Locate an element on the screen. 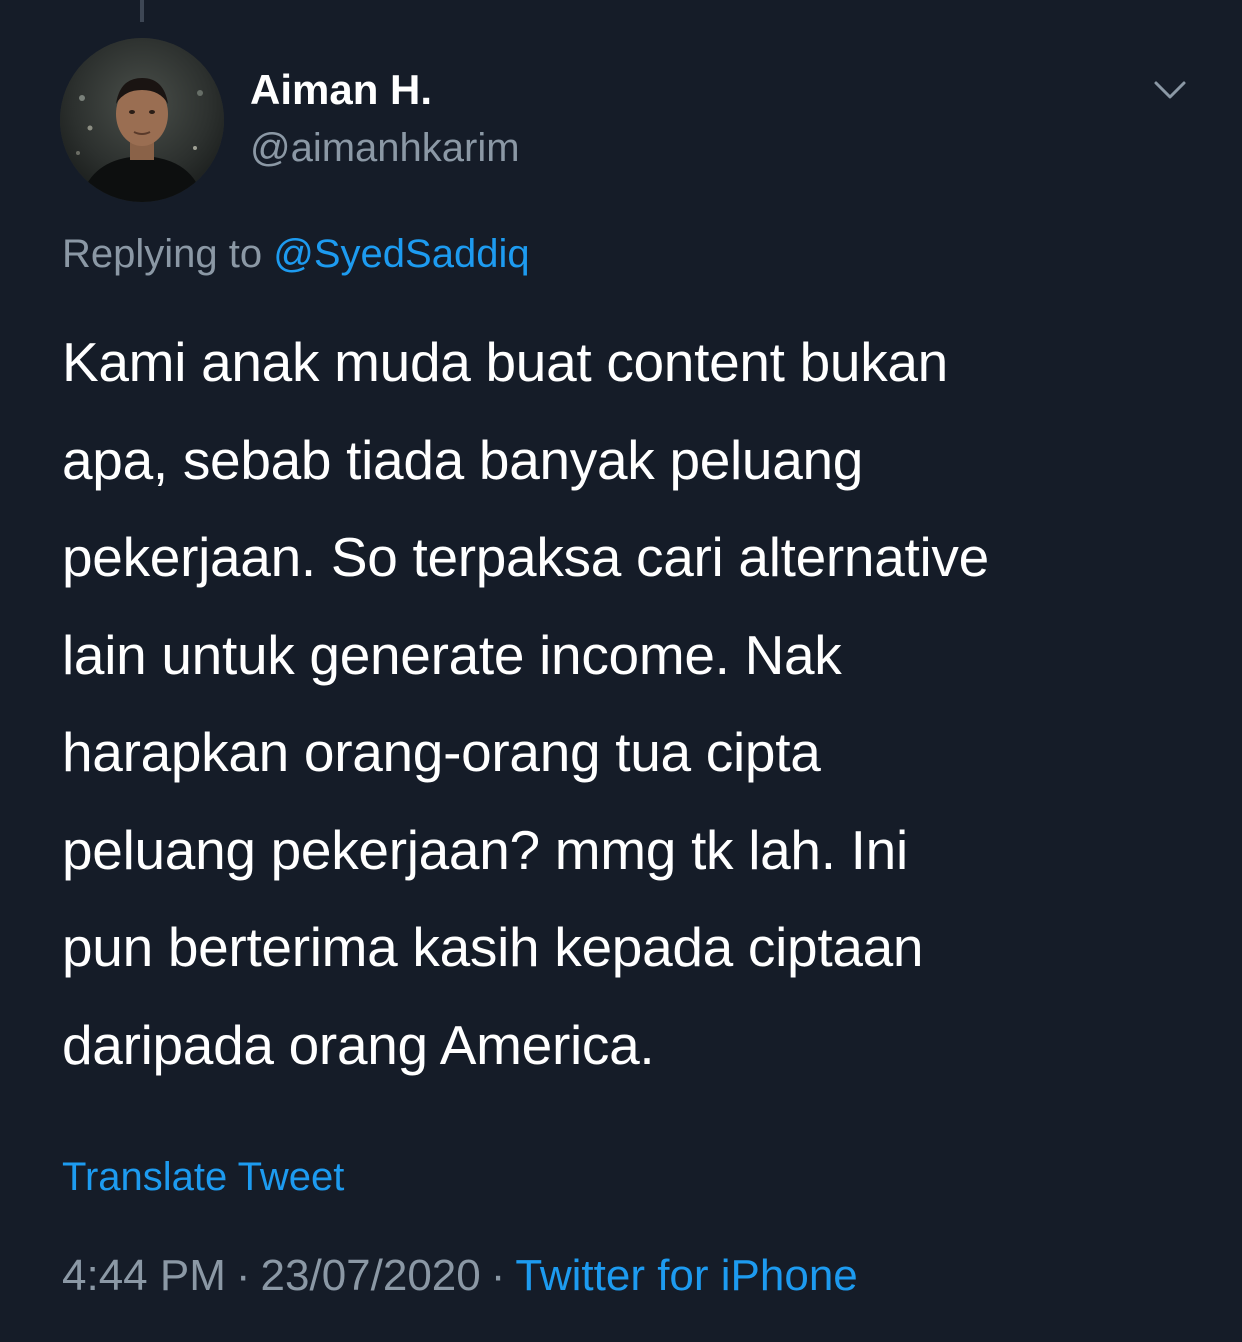 The height and width of the screenshot is (1342, 1242). author-handle: @aimanhkarim is located at coordinates (385, 148).